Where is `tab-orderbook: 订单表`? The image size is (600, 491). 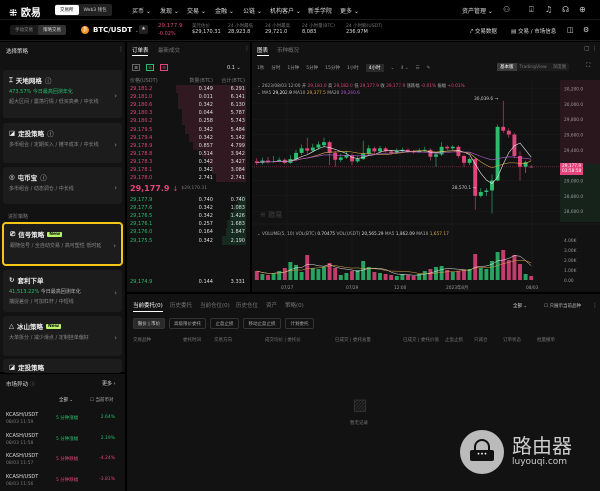
tab-orderbook: 订单表 is located at coordinates (140, 50).